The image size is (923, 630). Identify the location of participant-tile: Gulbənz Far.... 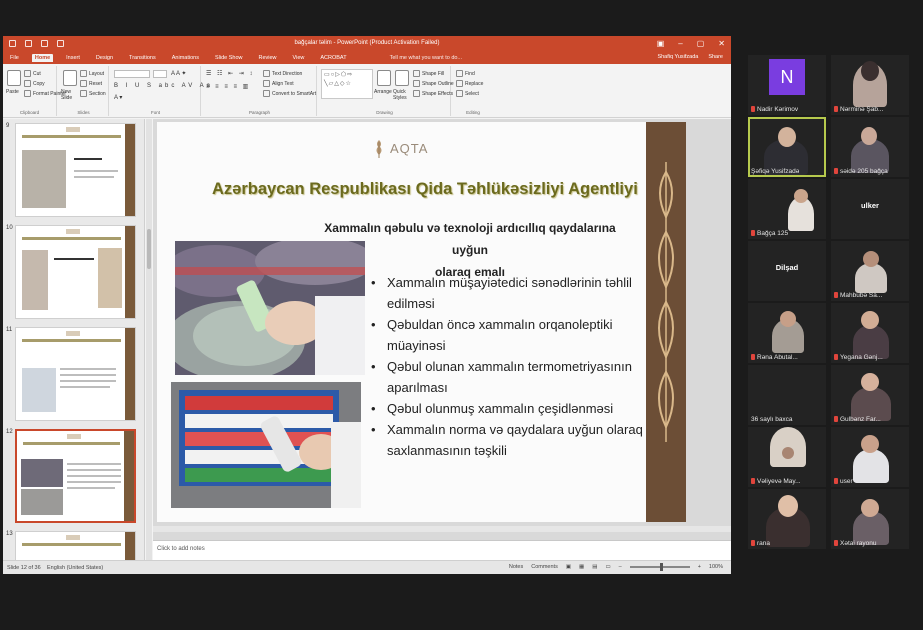
(870, 395).